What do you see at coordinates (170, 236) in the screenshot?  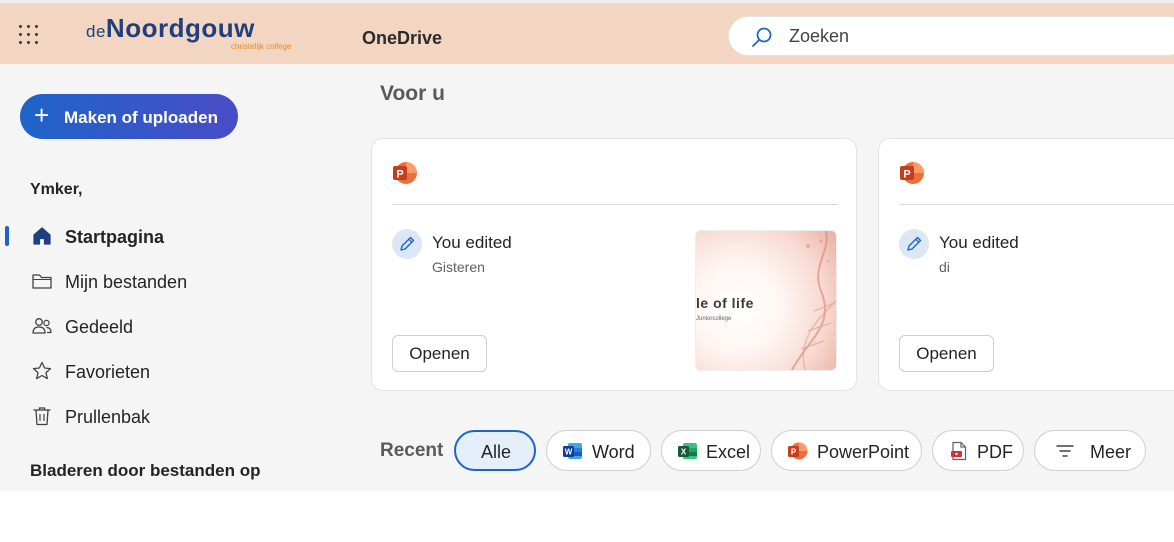 I see `sidebar-item-startpagina: Startpagina` at bounding box center [170, 236].